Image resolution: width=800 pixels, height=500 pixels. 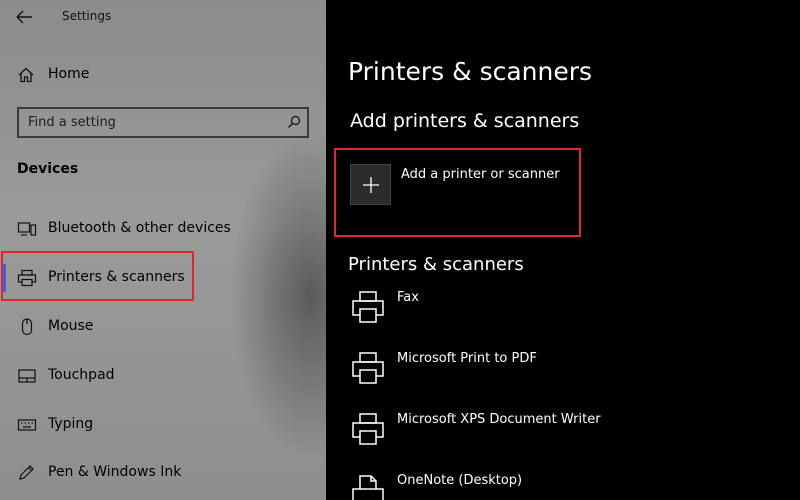 I want to click on add-printer-label: Add a printer or scanner, so click(x=480, y=174).